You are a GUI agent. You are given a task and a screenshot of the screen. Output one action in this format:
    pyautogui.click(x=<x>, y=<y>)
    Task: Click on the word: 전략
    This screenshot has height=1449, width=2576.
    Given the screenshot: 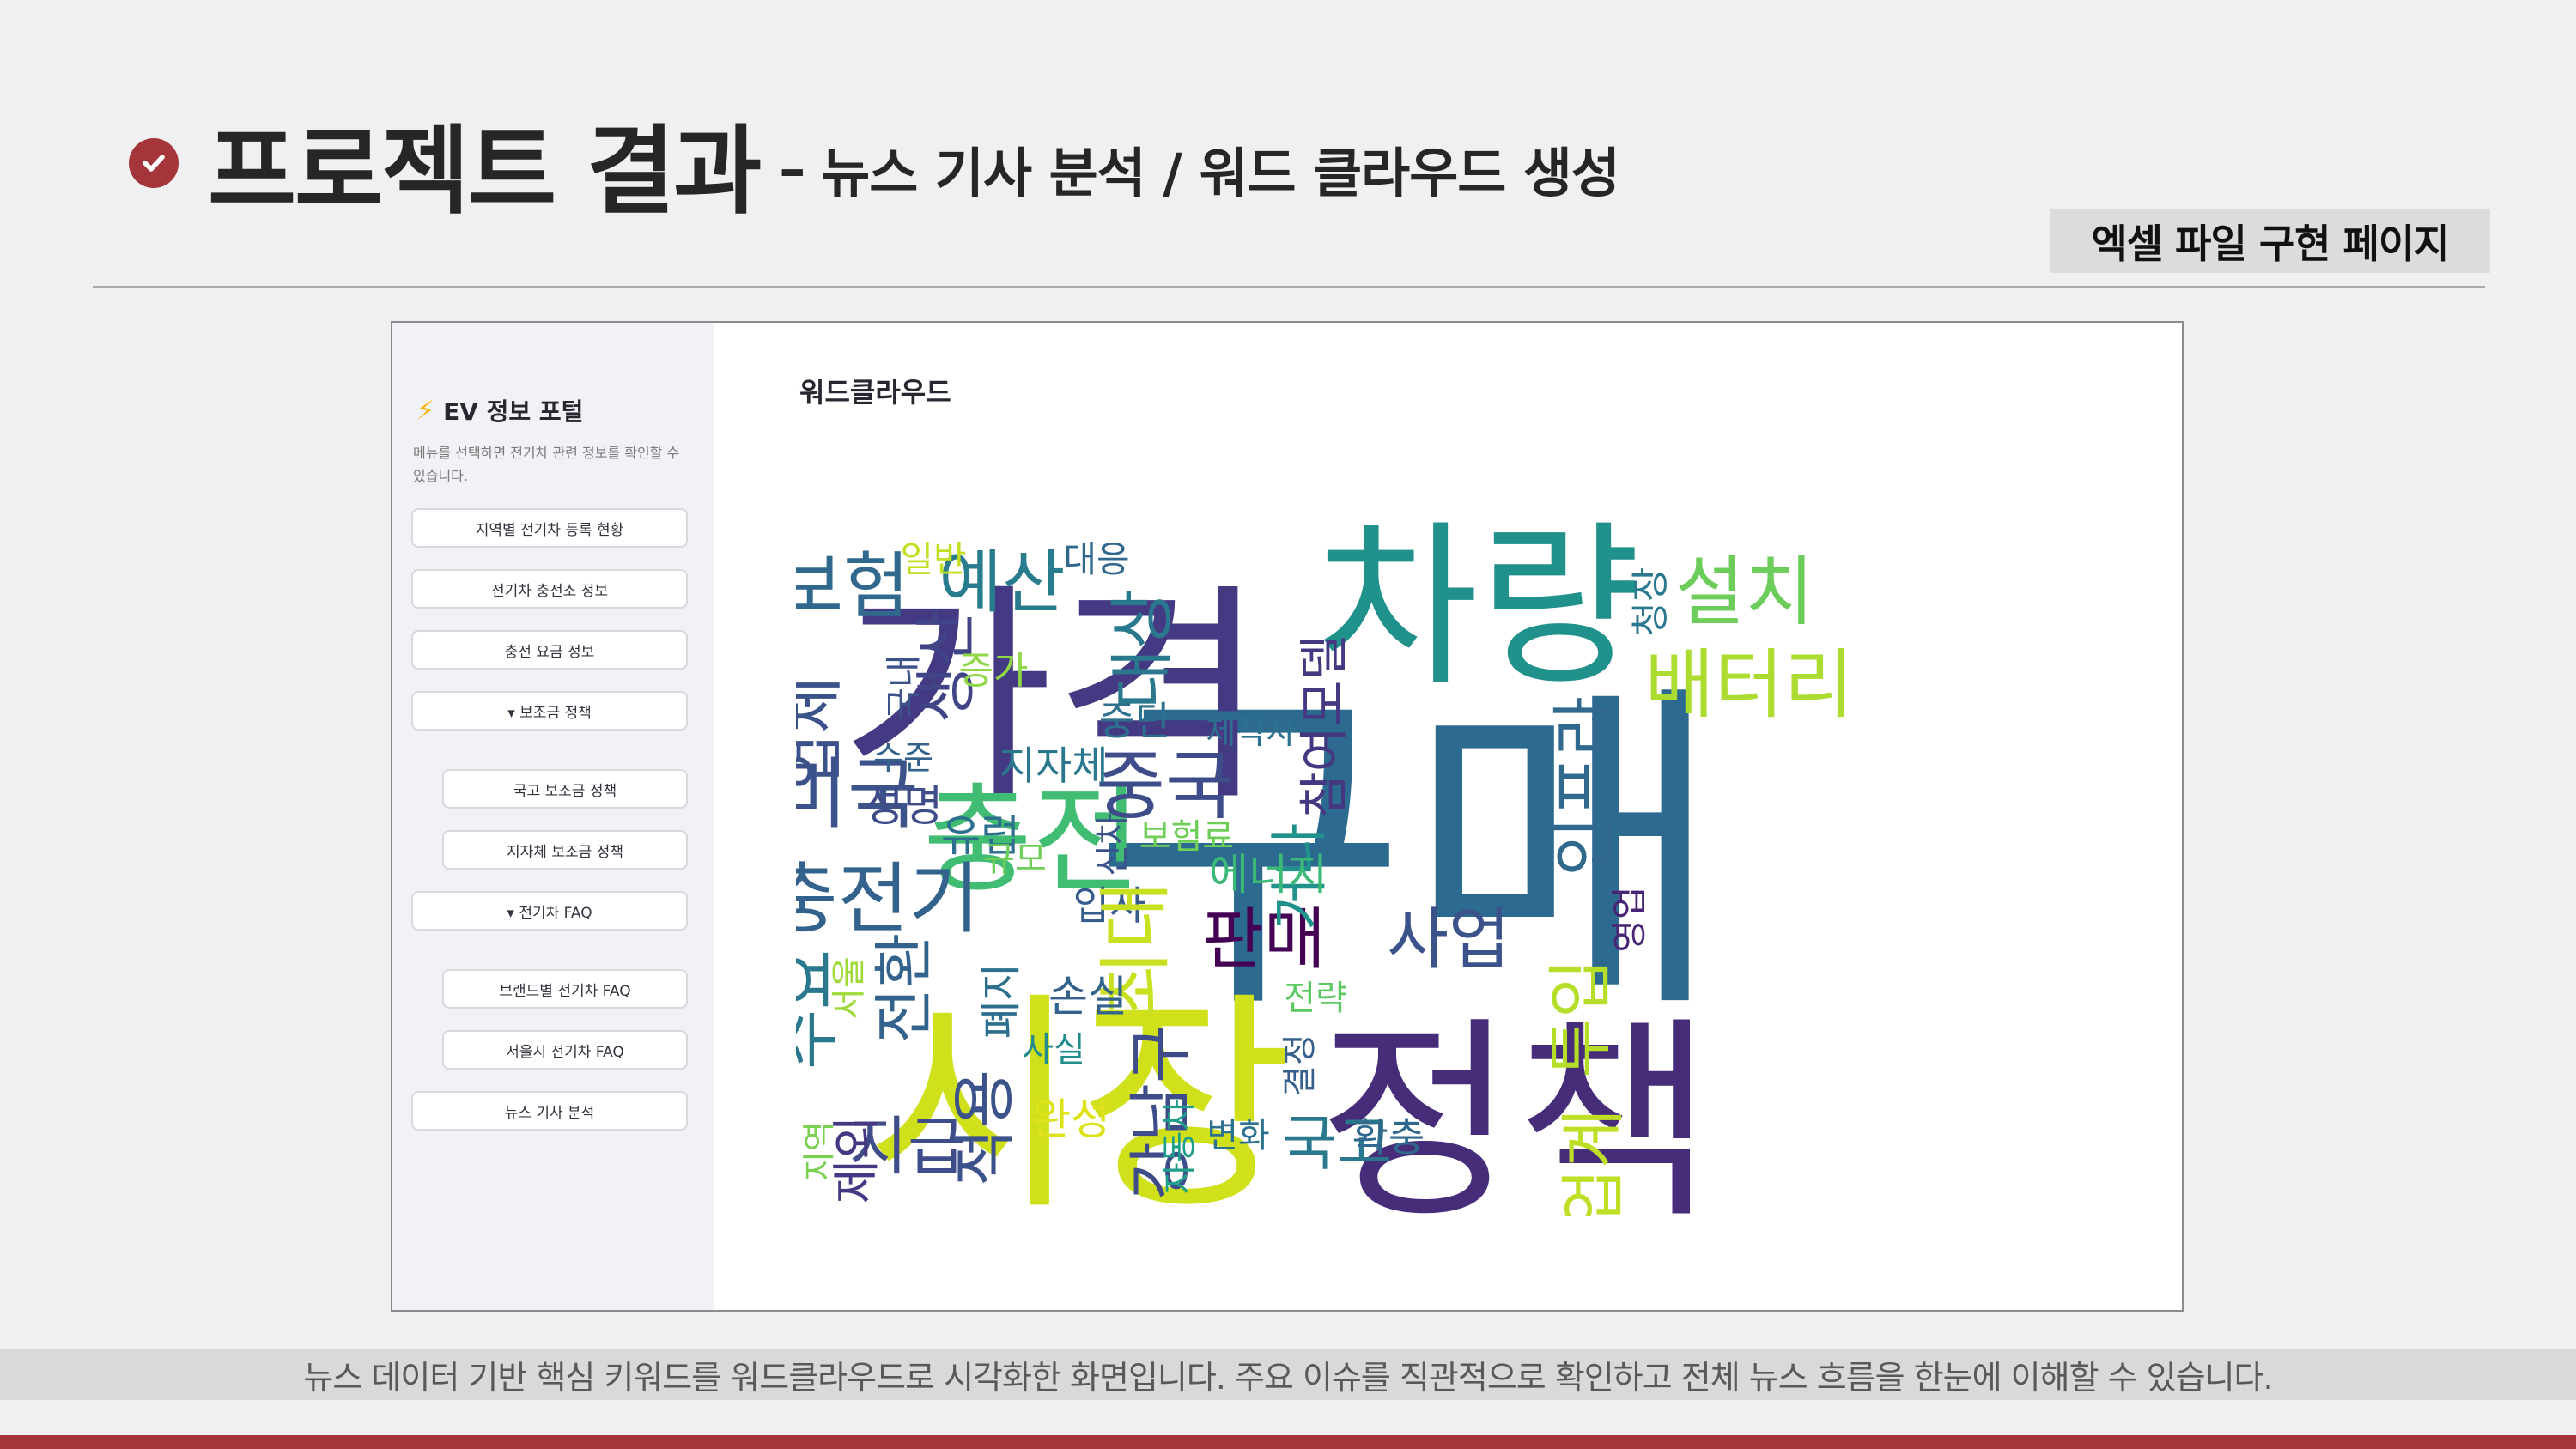 What is the action you would take?
    pyautogui.click(x=1316, y=998)
    